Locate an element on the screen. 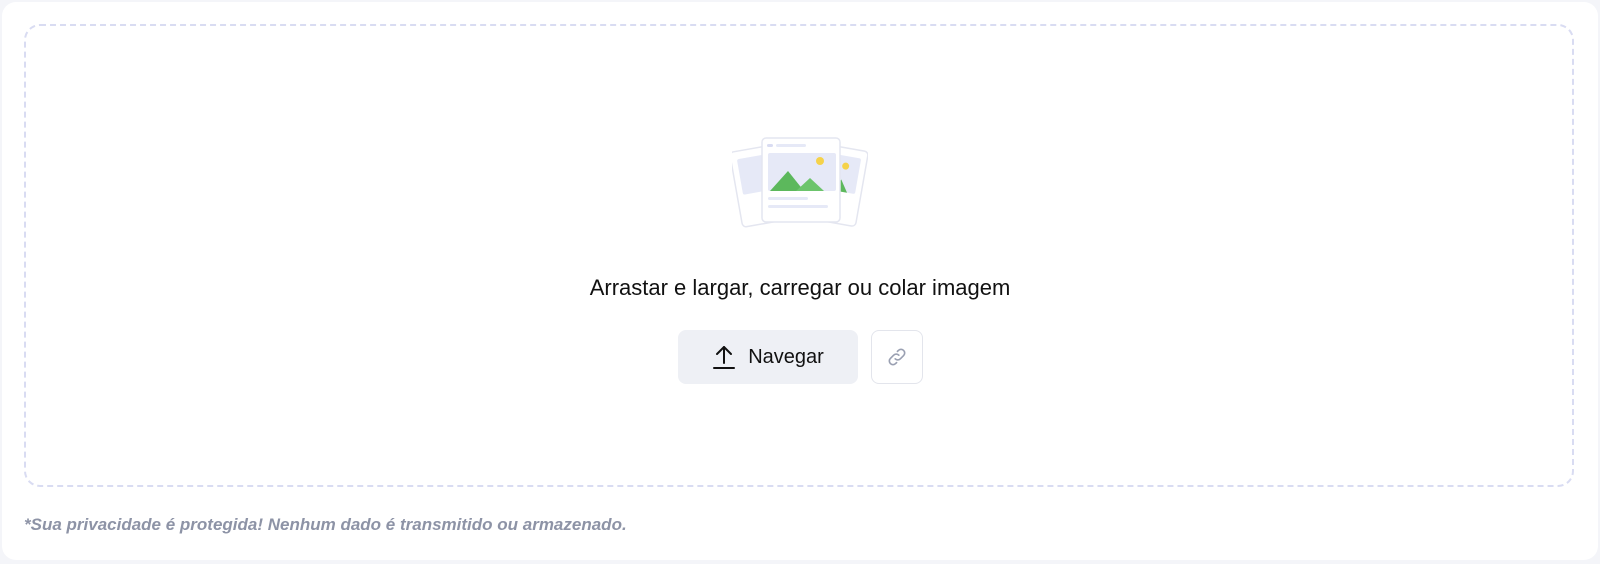  upload-arrow-icon is located at coordinates (724, 357).